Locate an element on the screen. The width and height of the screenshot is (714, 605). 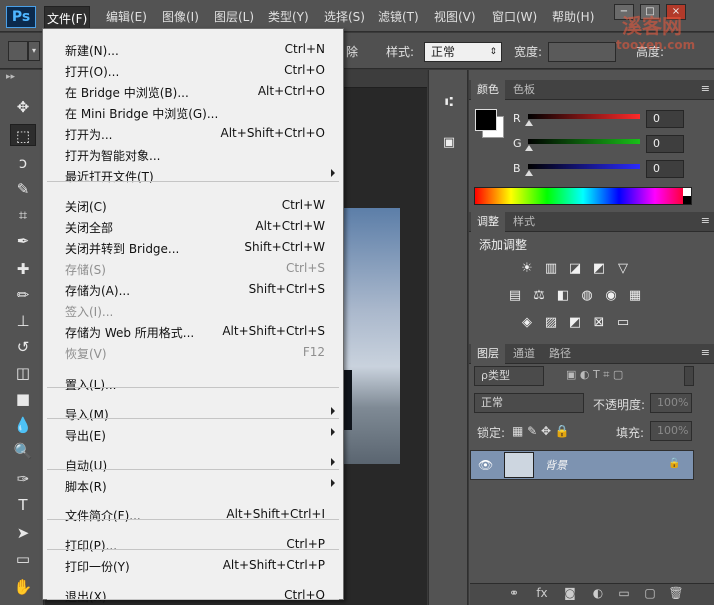
layer-thumbnail is located at coordinates (519, 465).